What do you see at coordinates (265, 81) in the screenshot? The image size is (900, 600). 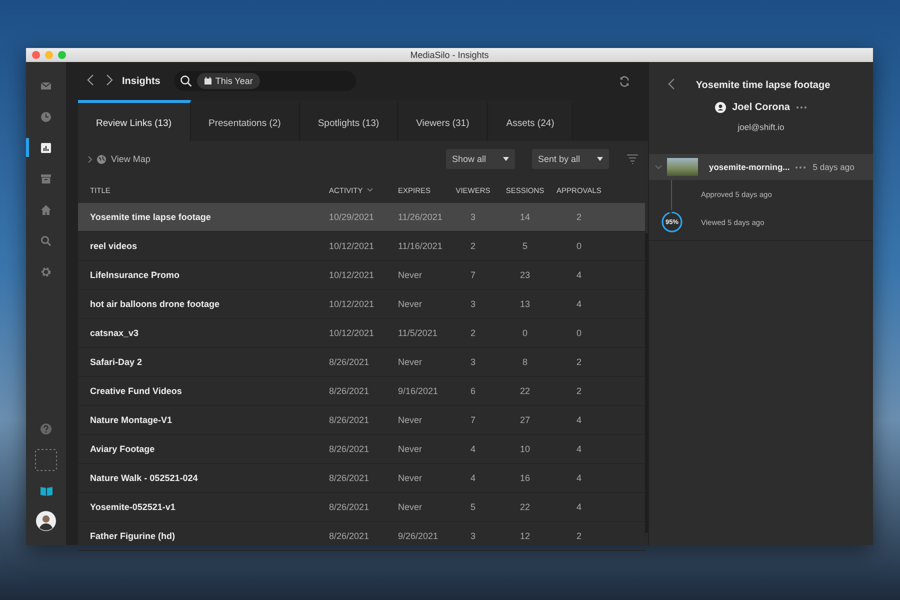 I see `search-field: This Year` at bounding box center [265, 81].